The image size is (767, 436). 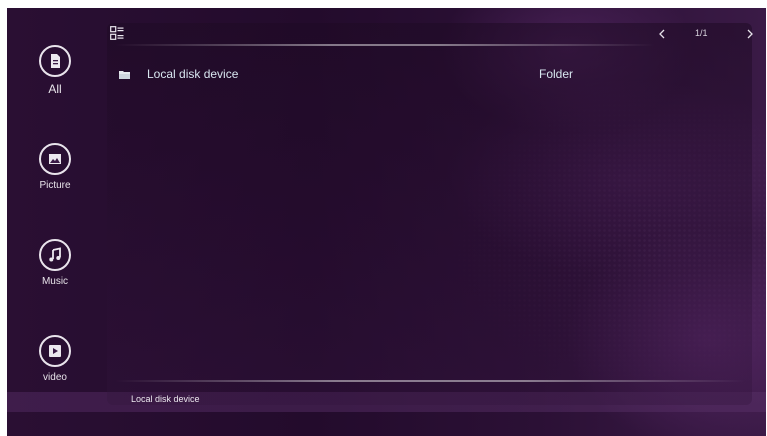 I want to click on play-icon, so click(x=55, y=351).